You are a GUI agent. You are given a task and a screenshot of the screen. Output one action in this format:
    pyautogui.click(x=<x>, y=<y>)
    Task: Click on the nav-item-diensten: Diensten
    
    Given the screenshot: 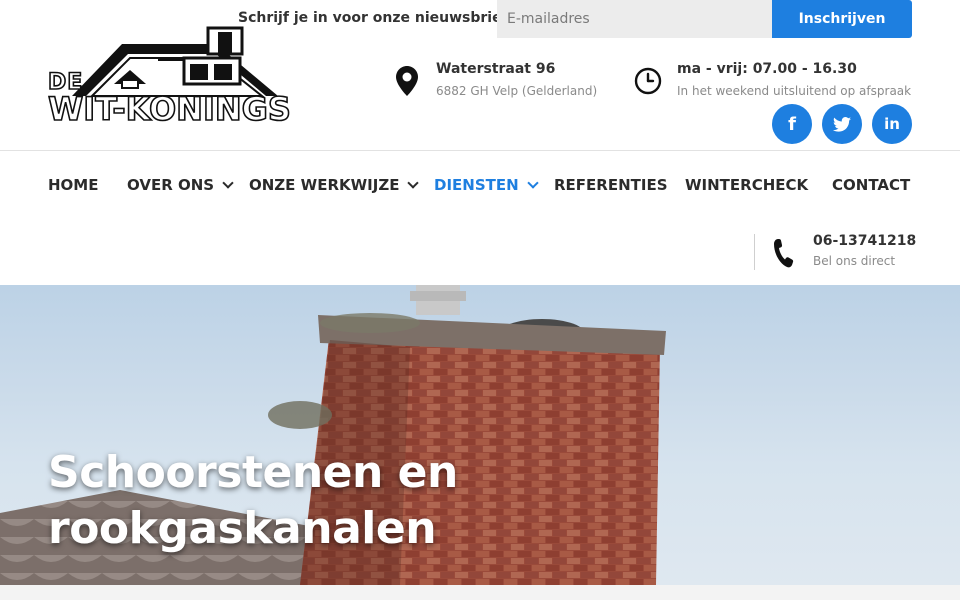 What is the action you would take?
    pyautogui.click(x=486, y=185)
    